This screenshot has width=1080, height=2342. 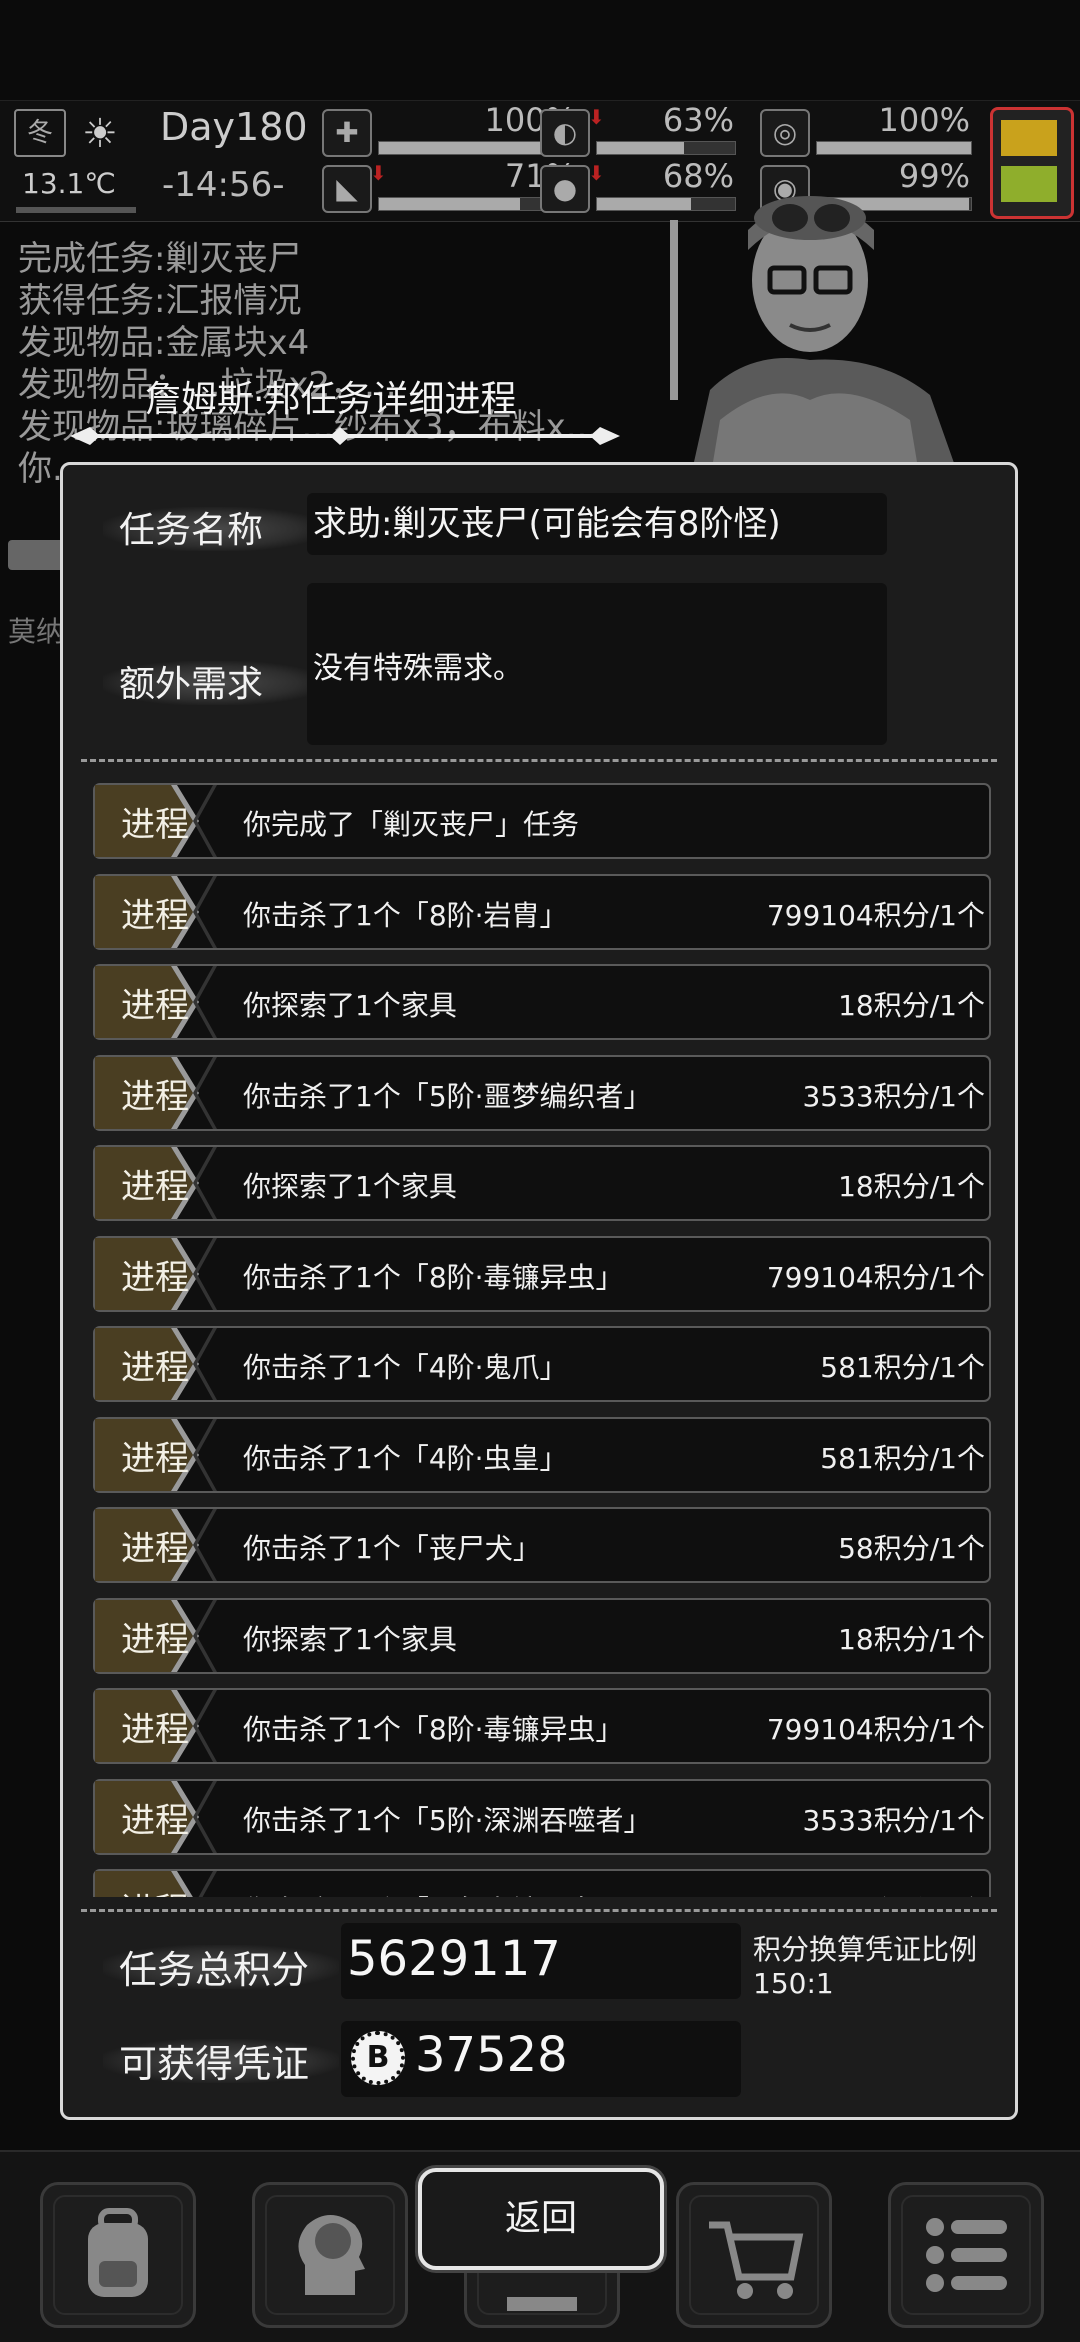 What do you see at coordinates (230, 160) in the screenshot?
I see `day-clock: Day180 -14:56-` at bounding box center [230, 160].